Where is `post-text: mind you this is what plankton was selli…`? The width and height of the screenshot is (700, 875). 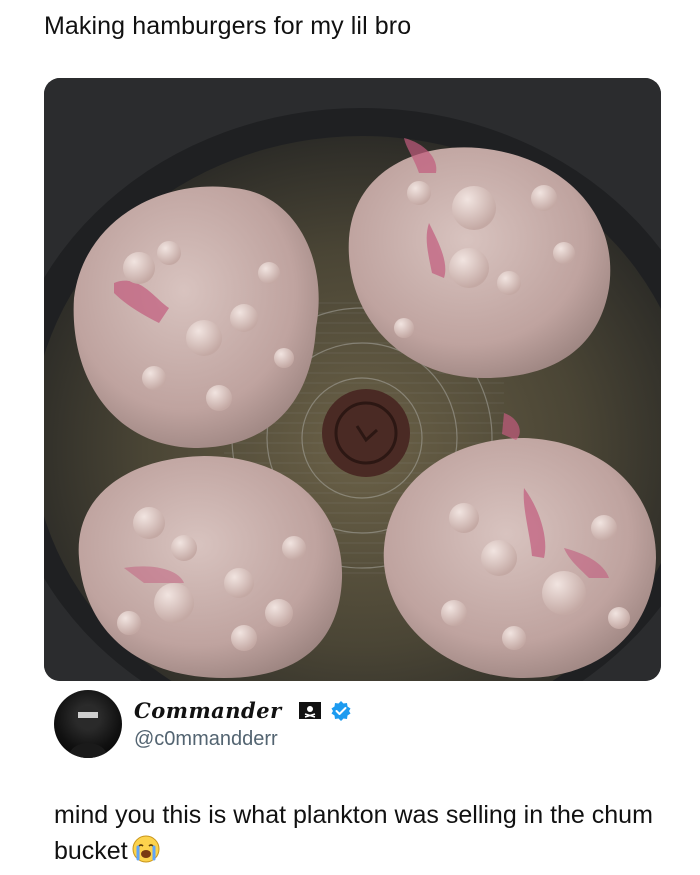 post-text: mind you this is what plankton was selli… is located at coordinates (354, 833).